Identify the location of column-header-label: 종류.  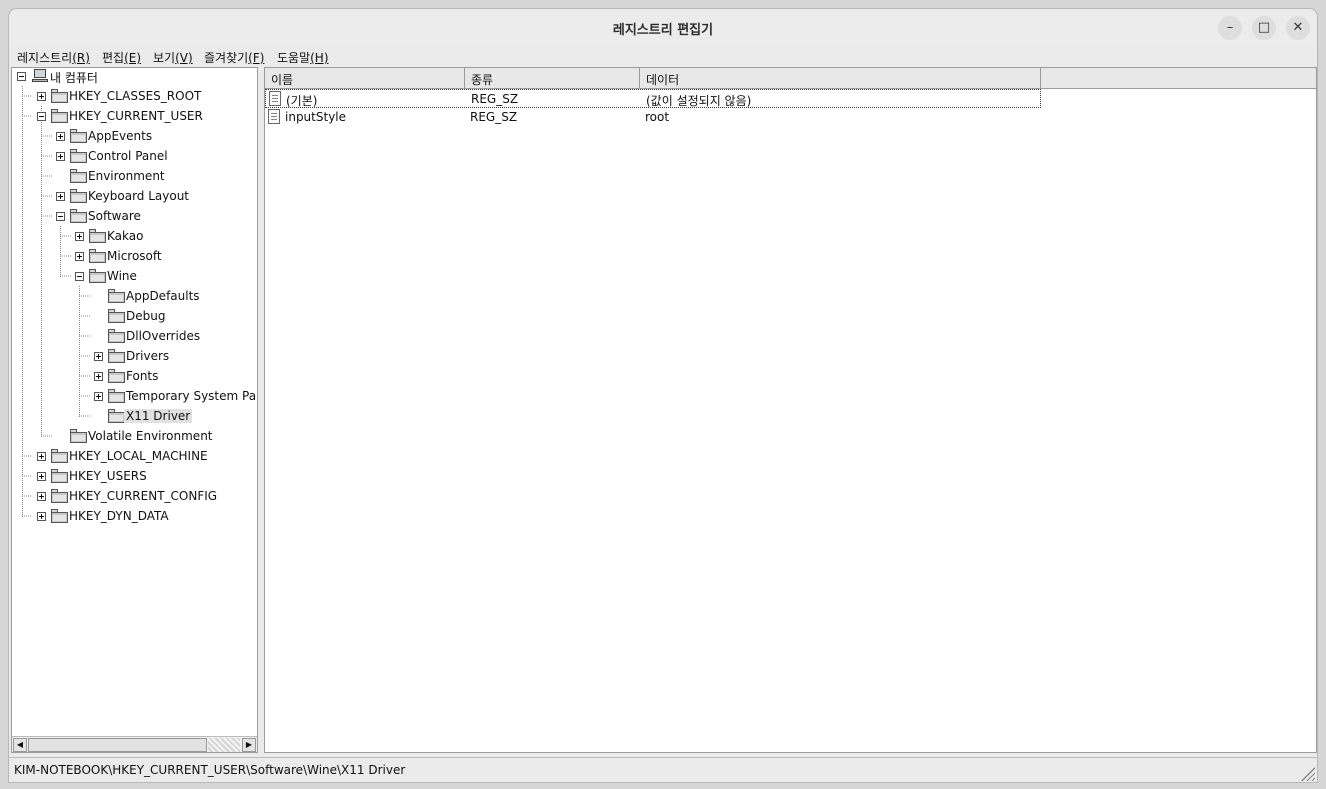
(482, 80).